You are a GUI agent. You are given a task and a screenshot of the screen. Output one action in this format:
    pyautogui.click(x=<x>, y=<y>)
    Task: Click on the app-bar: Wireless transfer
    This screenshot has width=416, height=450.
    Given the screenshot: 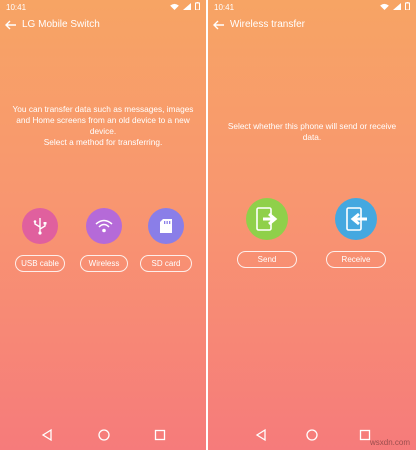 What is the action you would take?
    pyautogui.click(x=312, y=25)
    